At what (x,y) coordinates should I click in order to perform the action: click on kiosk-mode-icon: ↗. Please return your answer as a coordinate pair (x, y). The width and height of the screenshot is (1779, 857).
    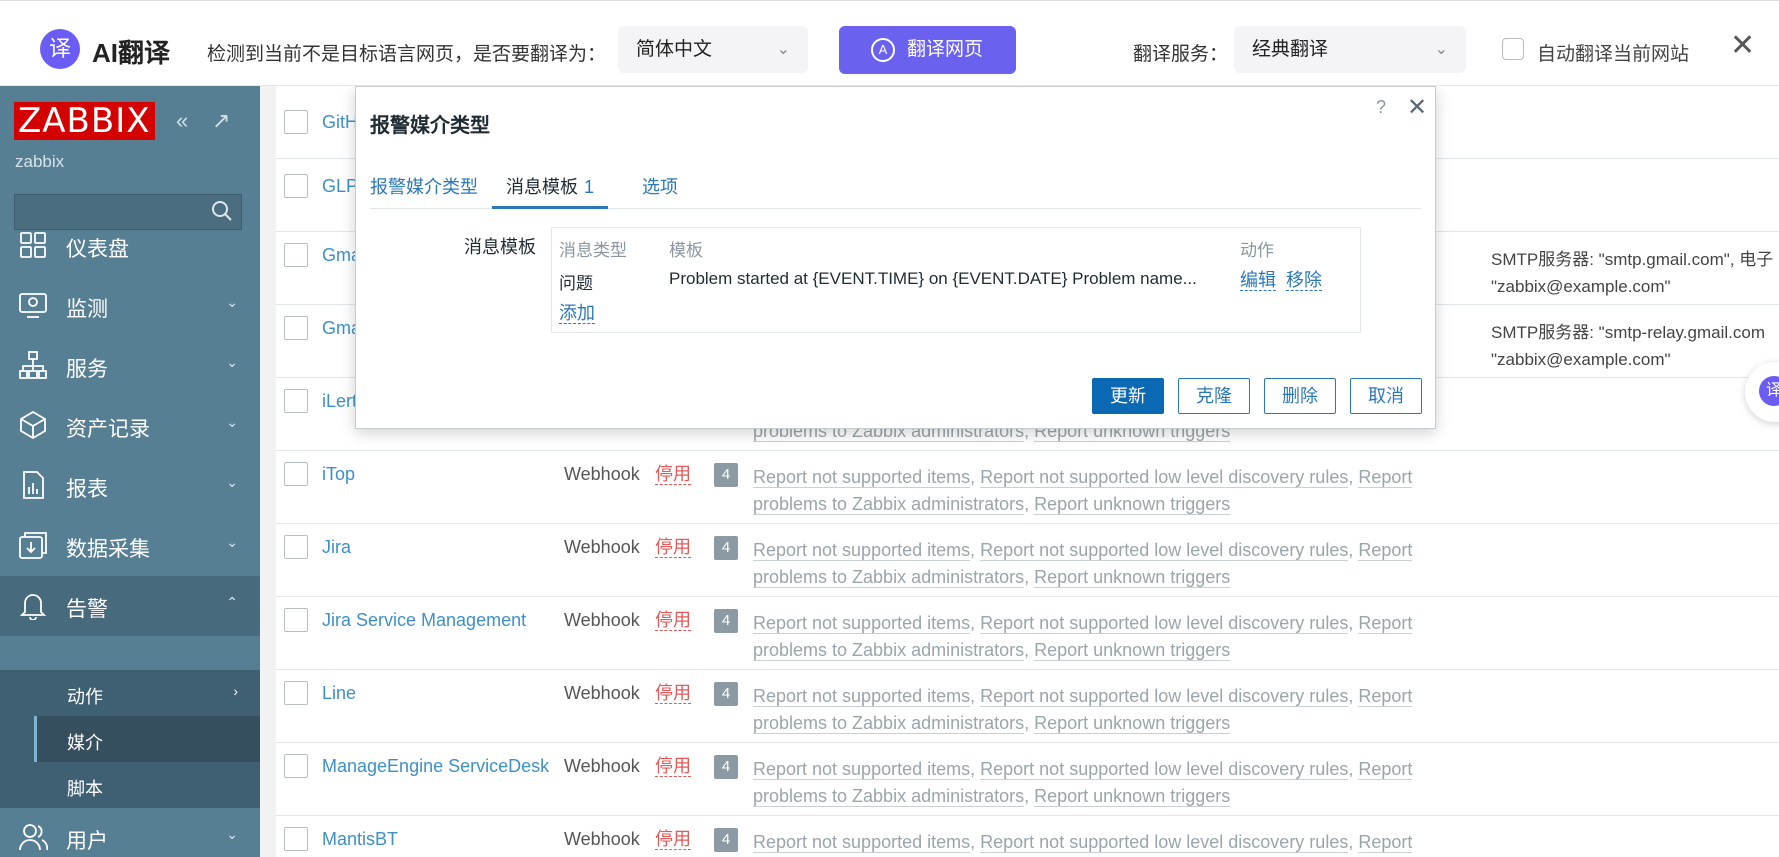
    Looking at the image, I should click on (221, 121).